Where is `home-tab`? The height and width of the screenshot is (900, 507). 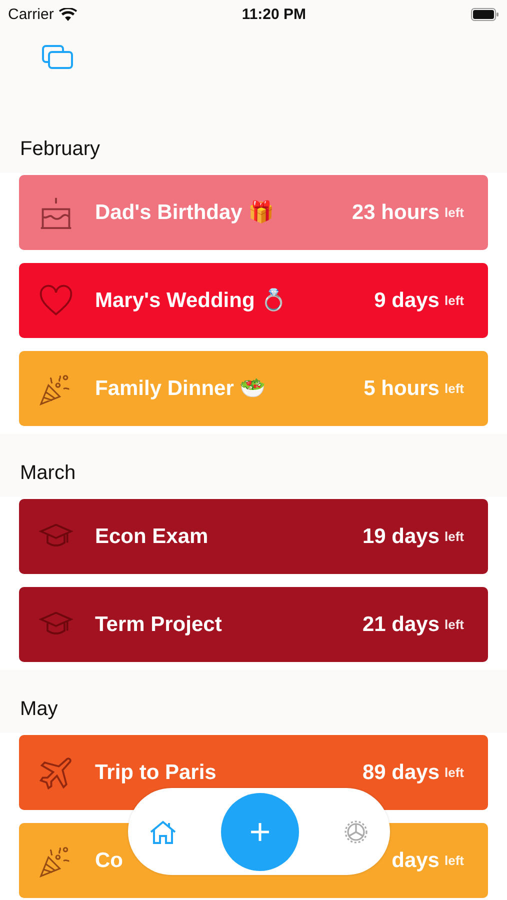 home-tab is located at coordinates (163, 832).